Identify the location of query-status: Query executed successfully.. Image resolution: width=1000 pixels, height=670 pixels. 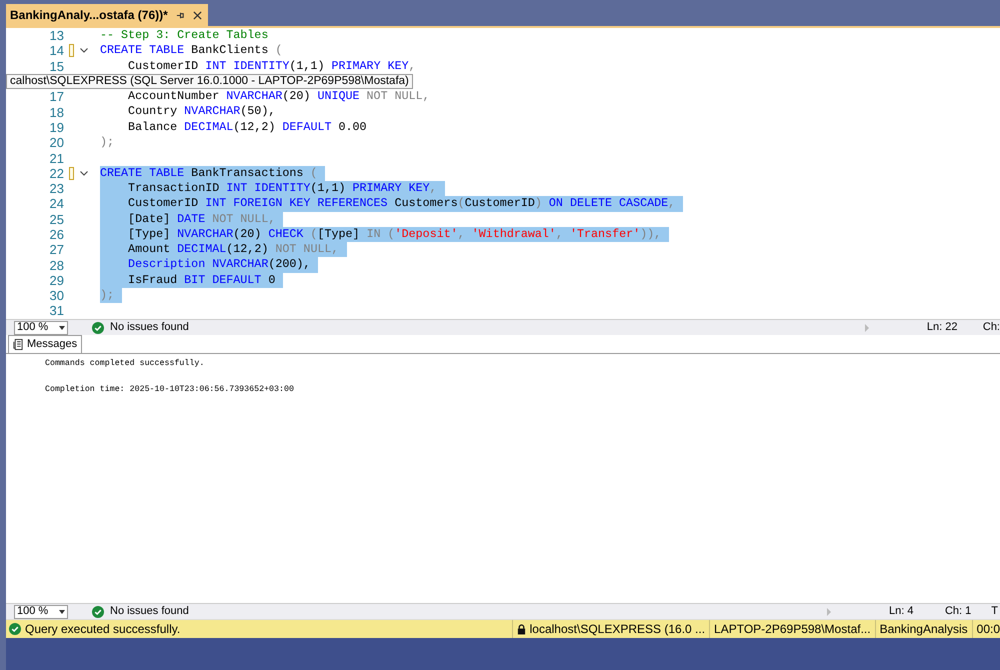
(102, 629).